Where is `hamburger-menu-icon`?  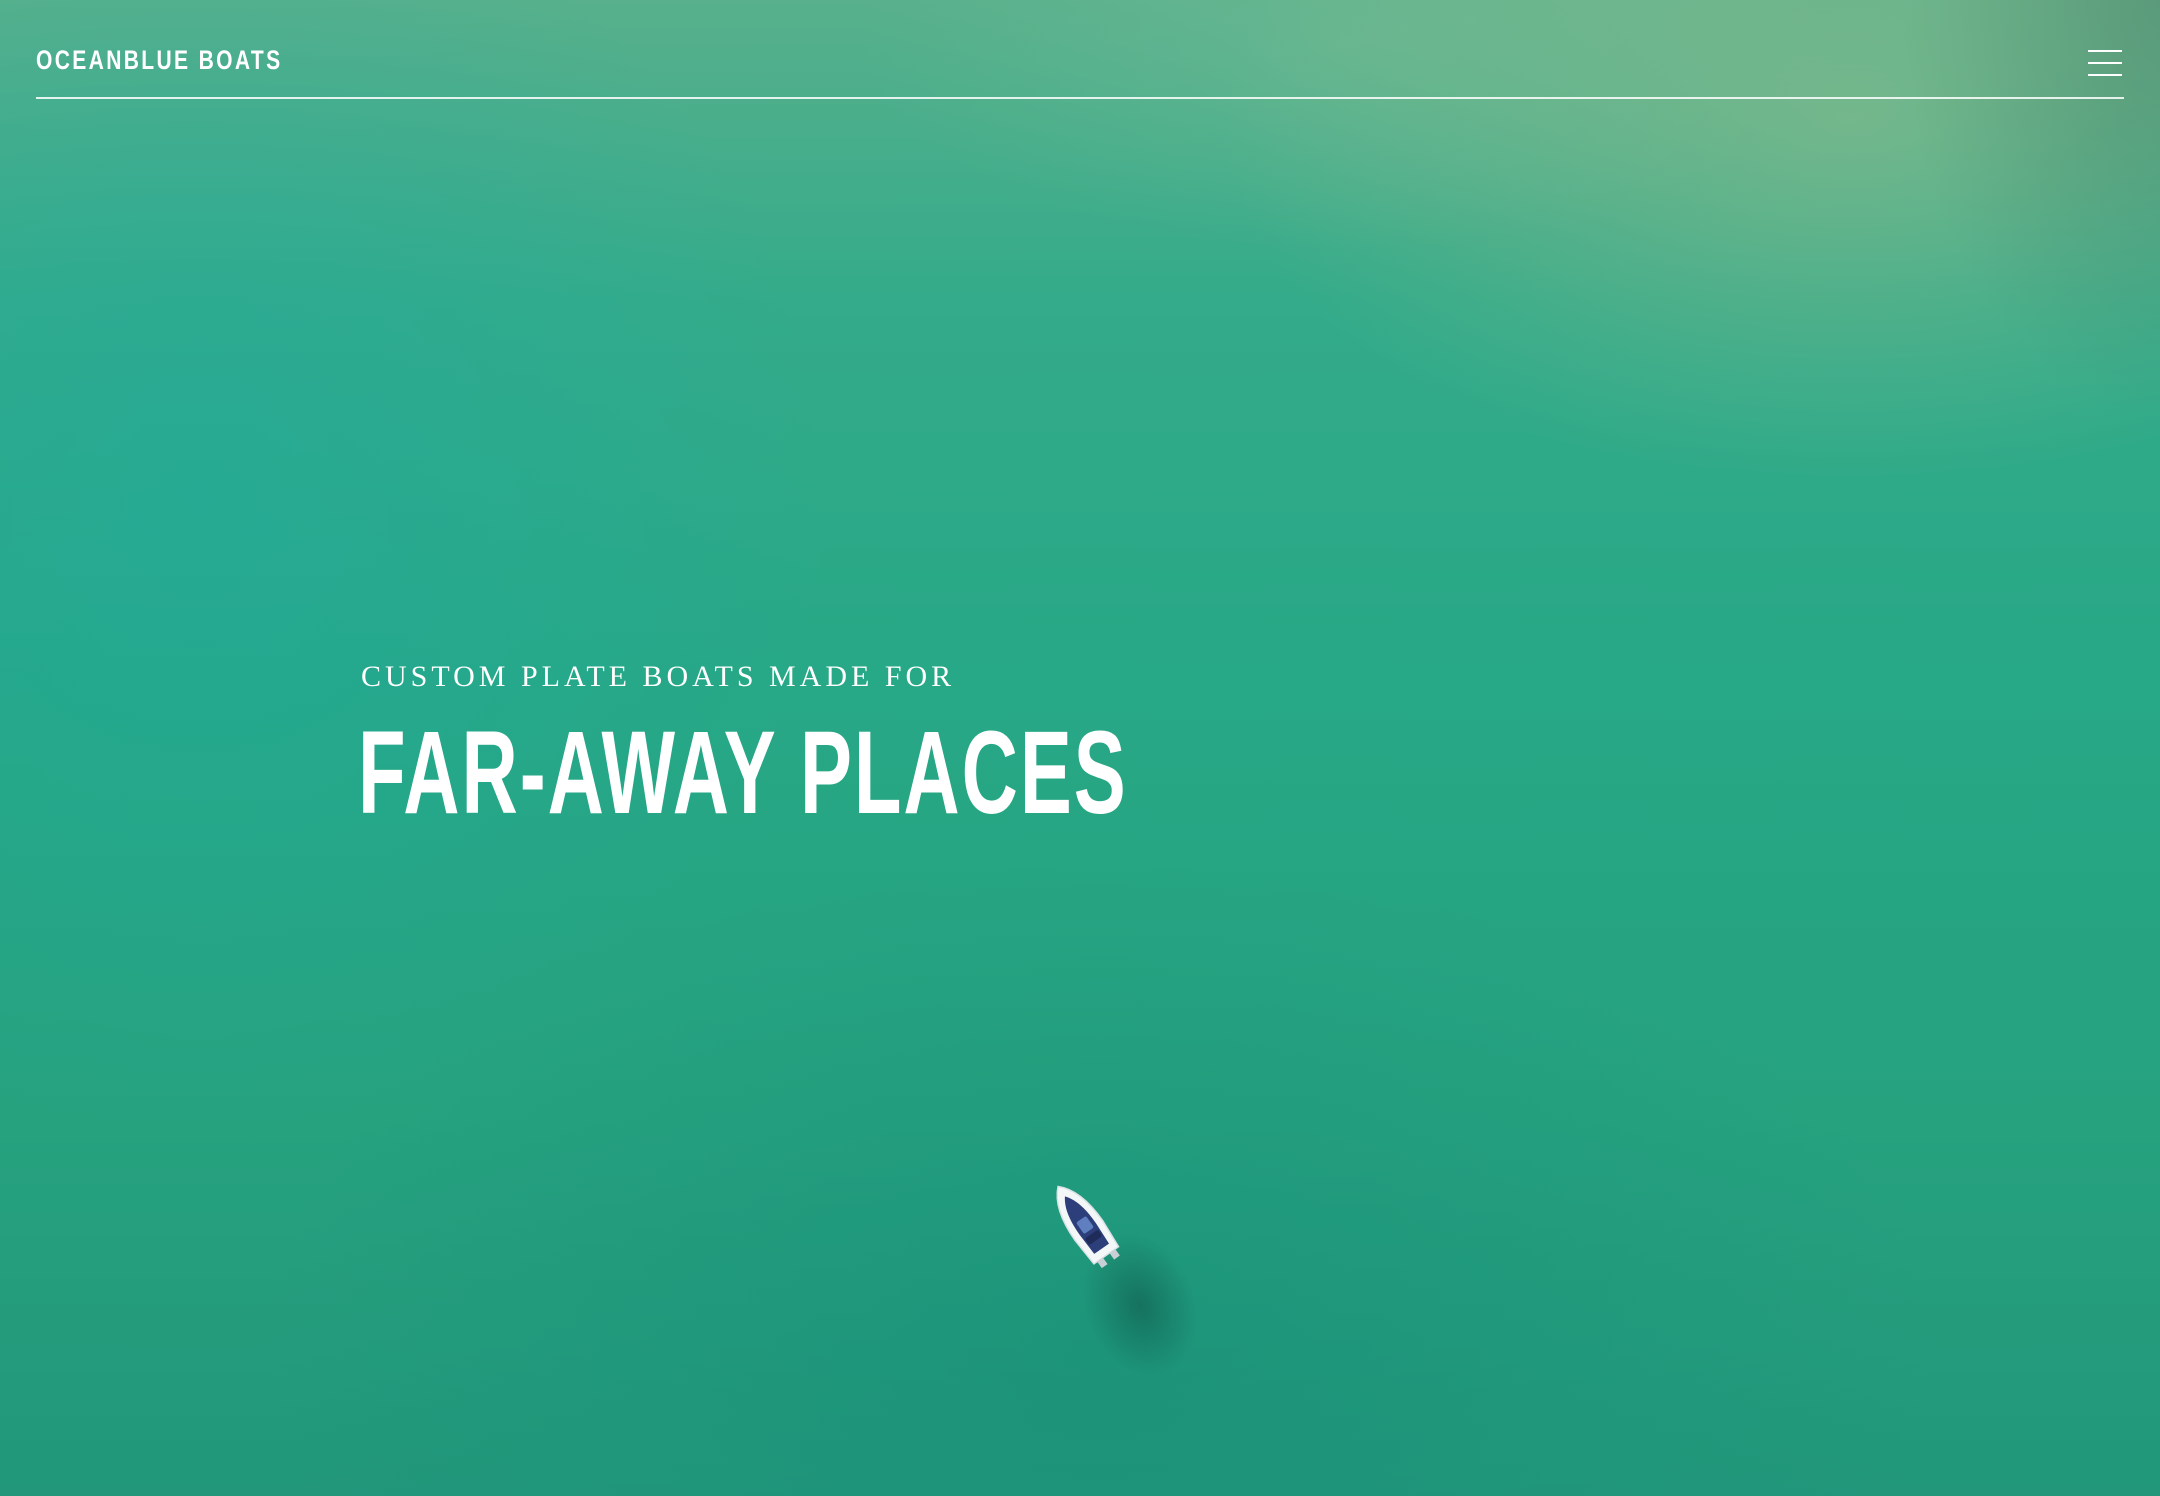 hamburger-menu-icon is located at coordinates (2105, 64).